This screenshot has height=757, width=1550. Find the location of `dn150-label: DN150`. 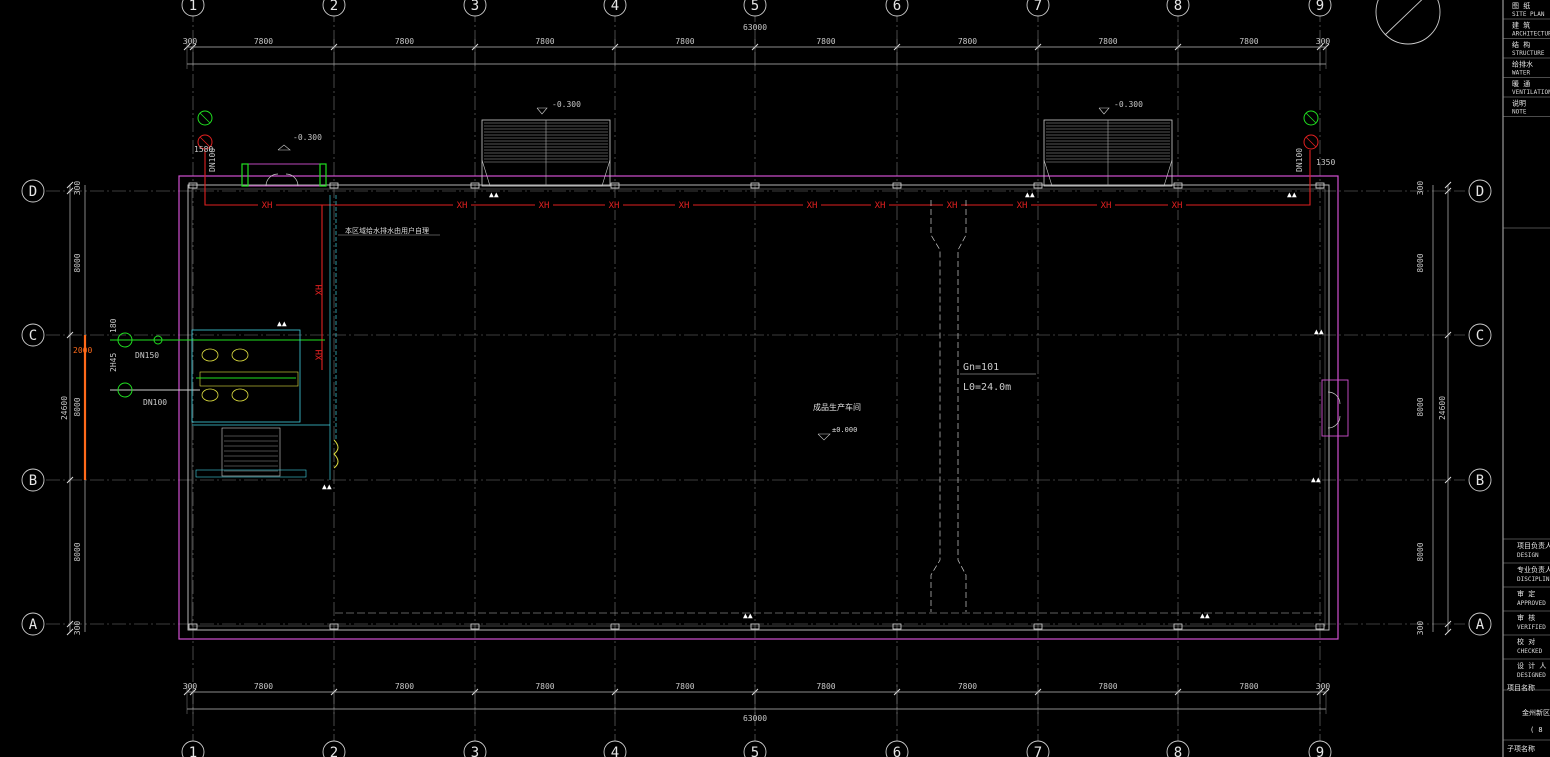

dn150-label: DN150 is located at coordinates (147, 355).